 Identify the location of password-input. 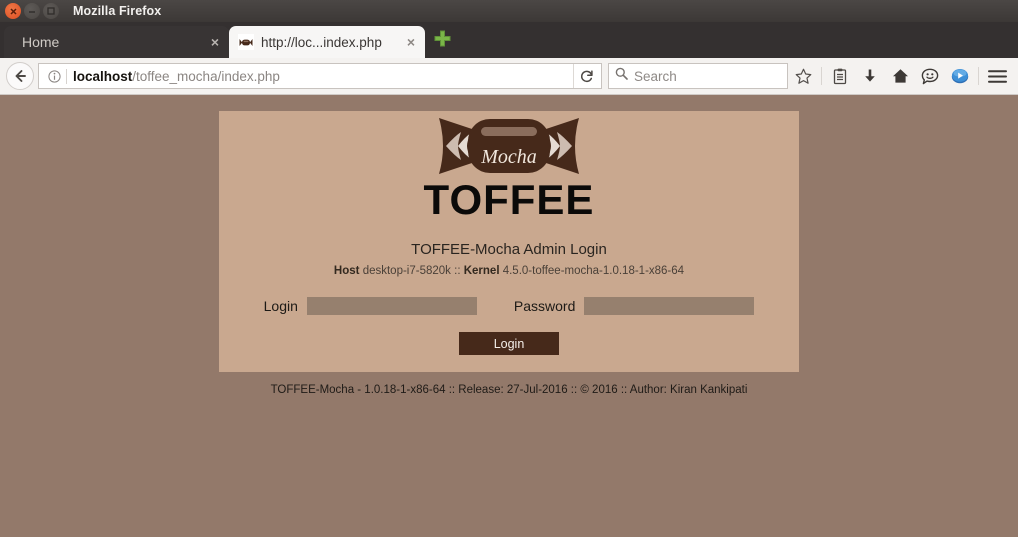
(669, 306).